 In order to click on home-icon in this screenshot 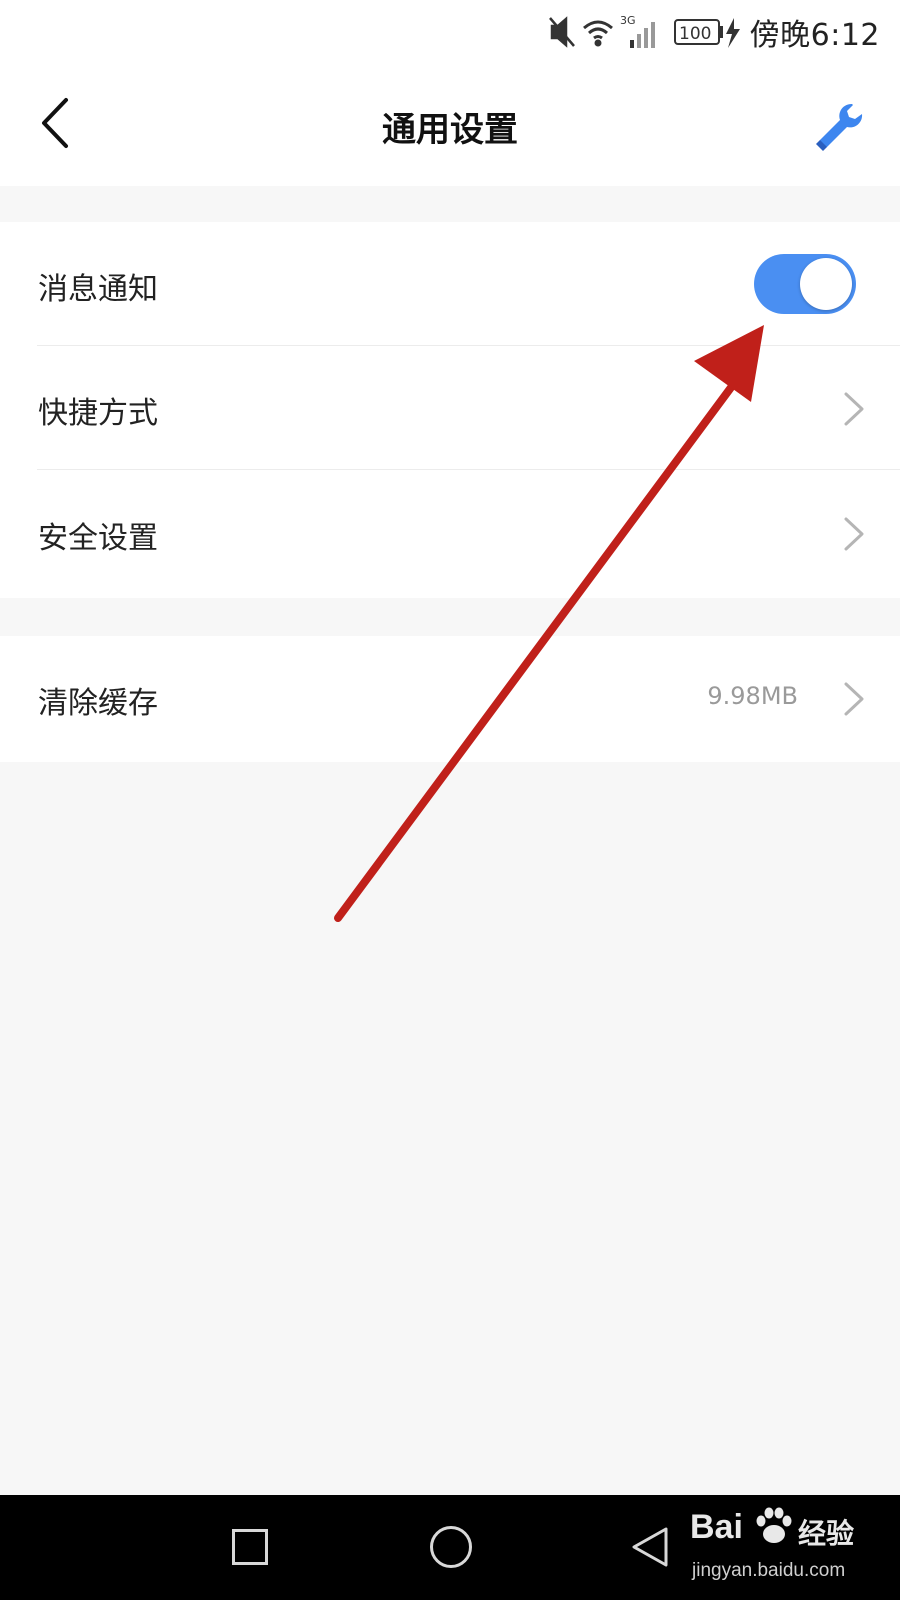, I will do `click(451, 1547)`.